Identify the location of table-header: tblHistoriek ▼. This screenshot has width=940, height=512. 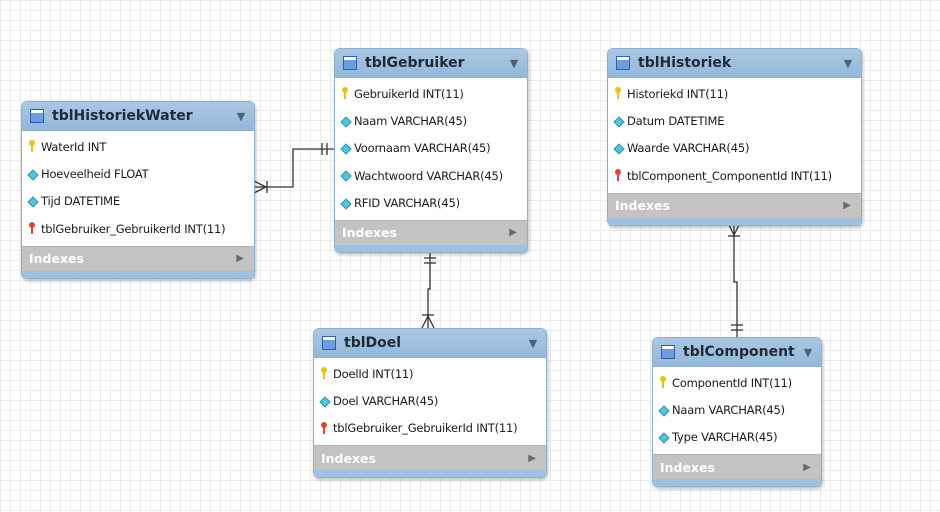
(734, 63).